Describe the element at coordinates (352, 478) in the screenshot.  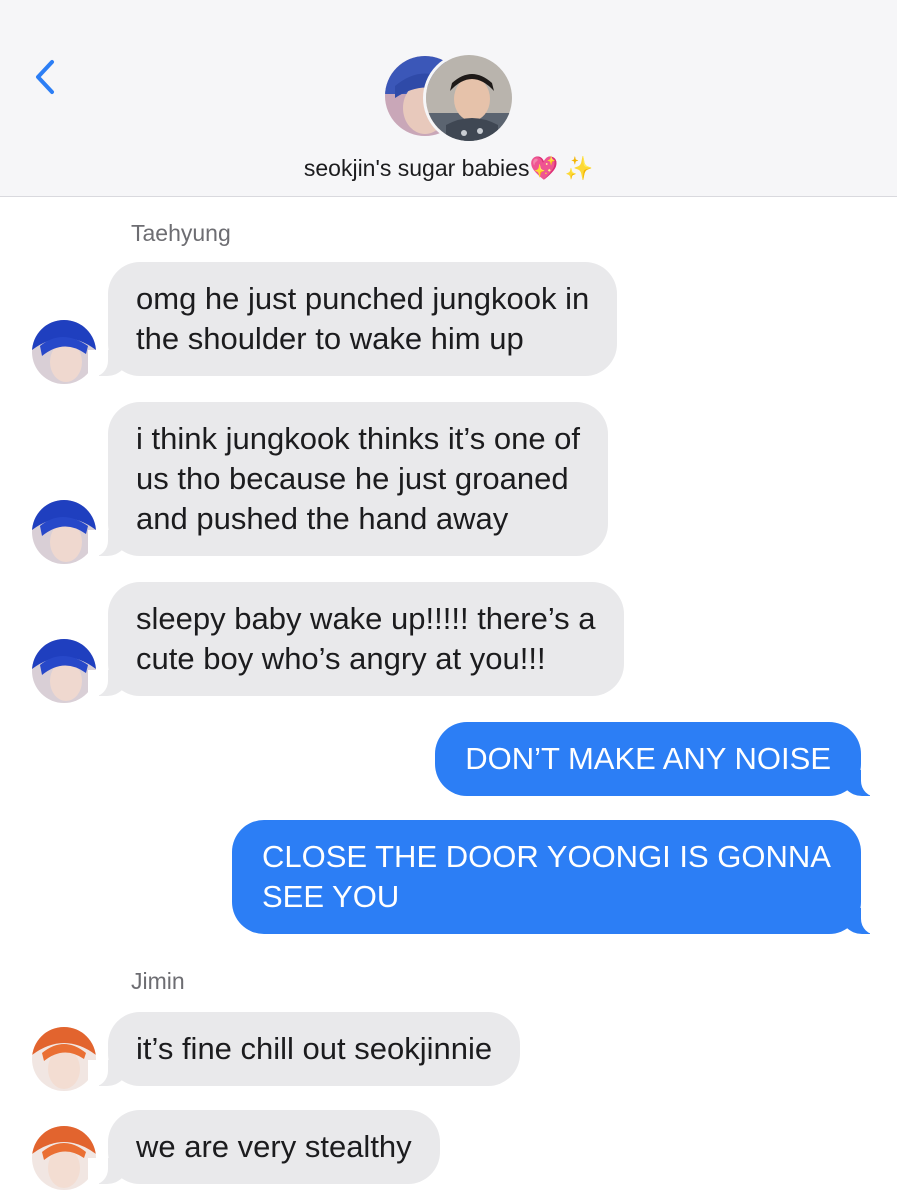
I see `message-line: us tho because he just groaned` at that location.